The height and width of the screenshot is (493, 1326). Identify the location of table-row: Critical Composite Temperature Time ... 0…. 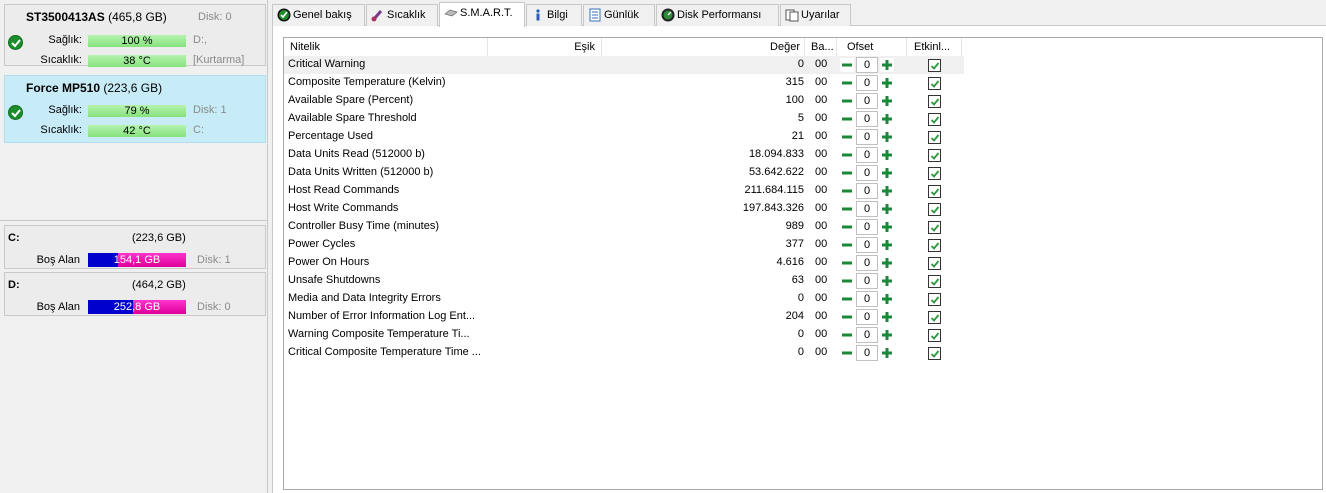
(624, 353).